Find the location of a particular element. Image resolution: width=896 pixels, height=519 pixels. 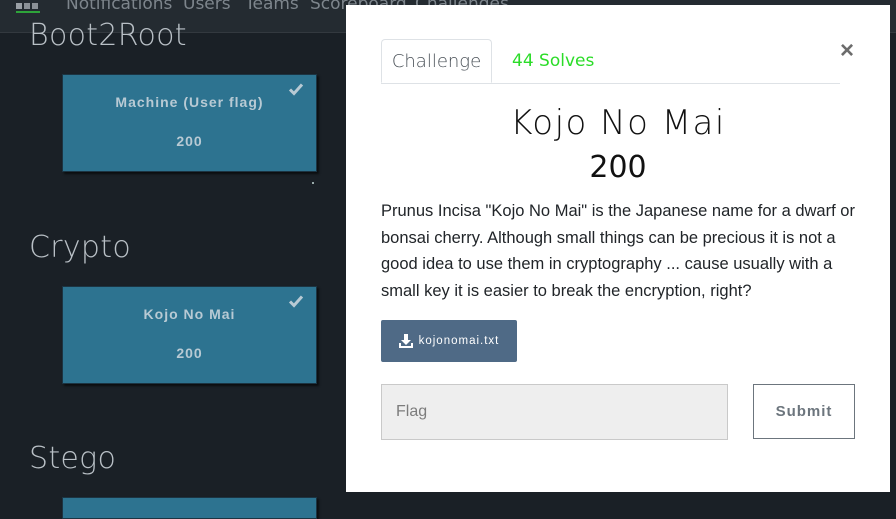

tab-solves: 44 Solves is located at coordinates (553, 61).